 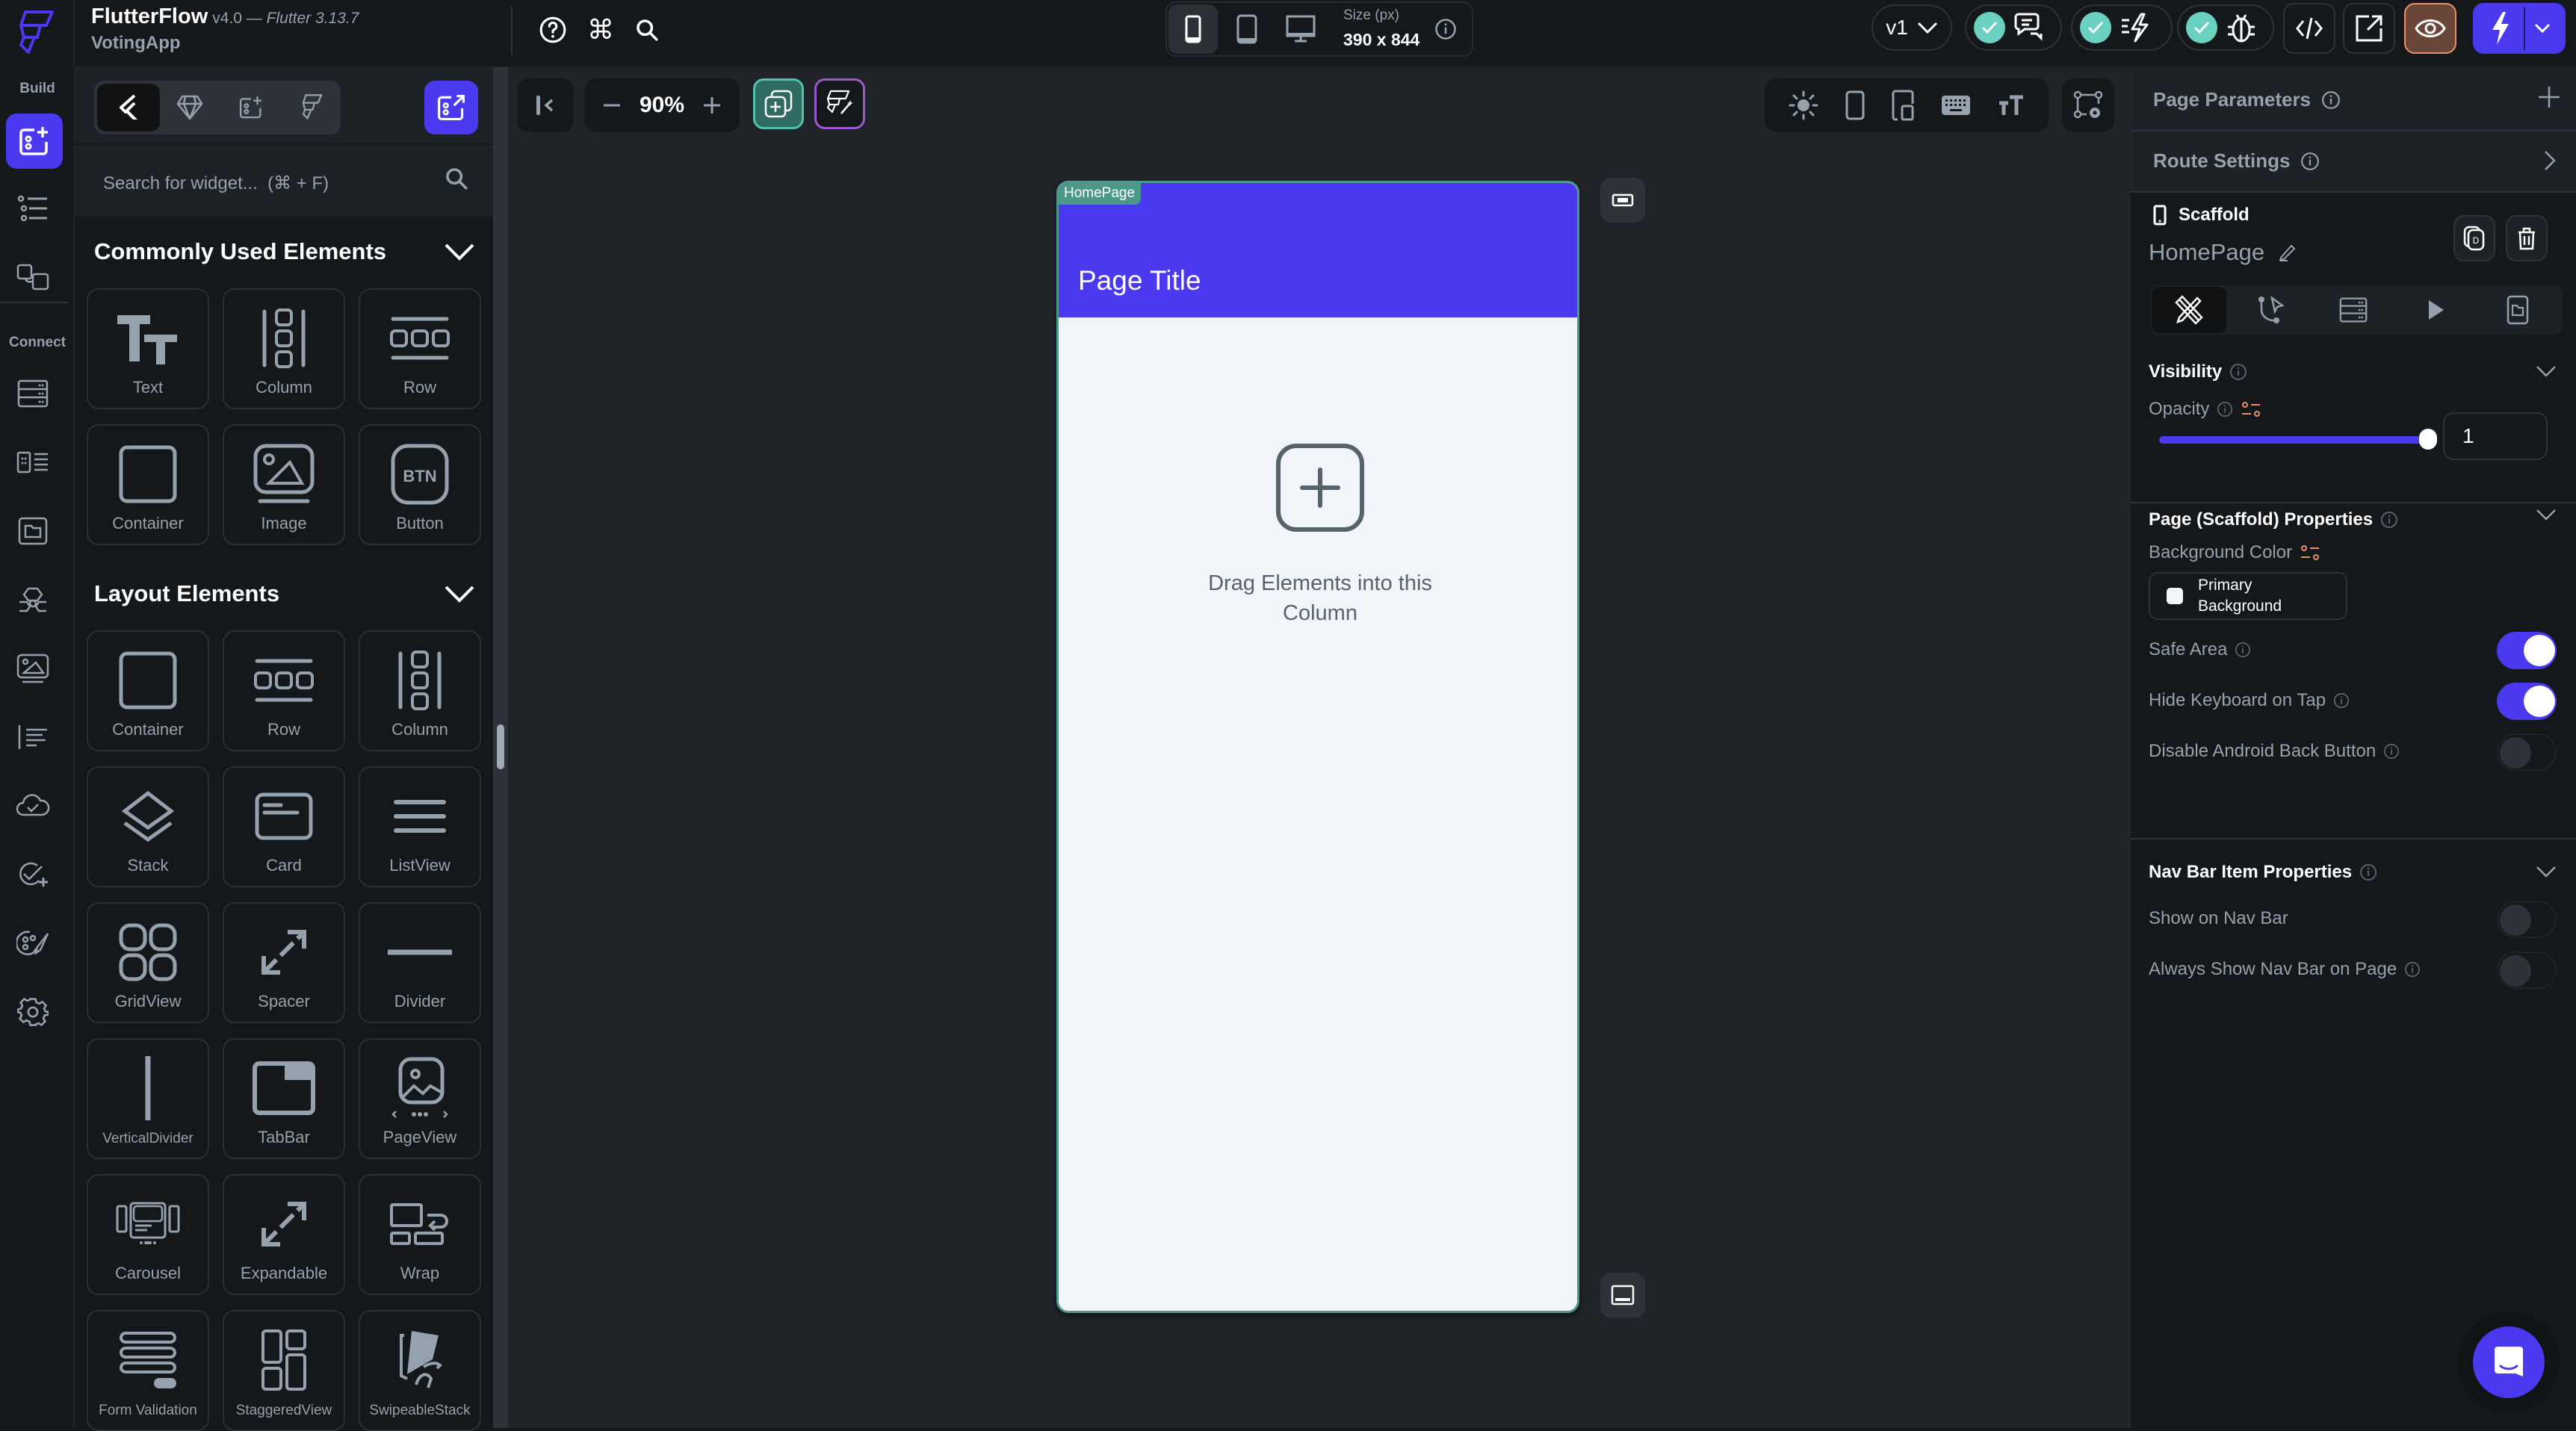 I want to click on add-icon, so click(x=2549, y=97).